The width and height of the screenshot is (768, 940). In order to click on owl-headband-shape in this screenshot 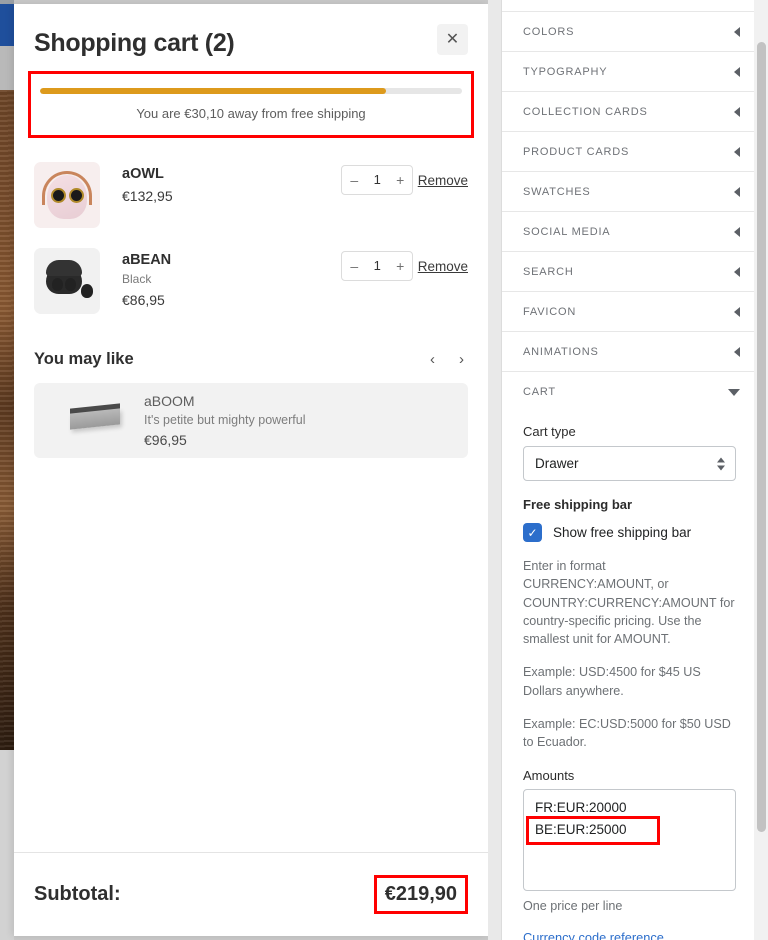, I will do `click(67, 187)`.